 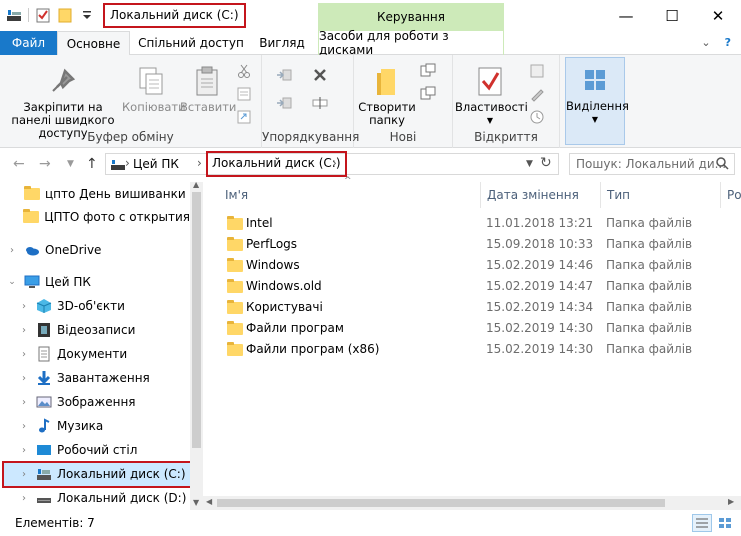 What do you see at coordinates (276, 164) in the screenshot?
I see `address-crumb-current: Локальний диск (C:)` at bounding box center [276, 164].